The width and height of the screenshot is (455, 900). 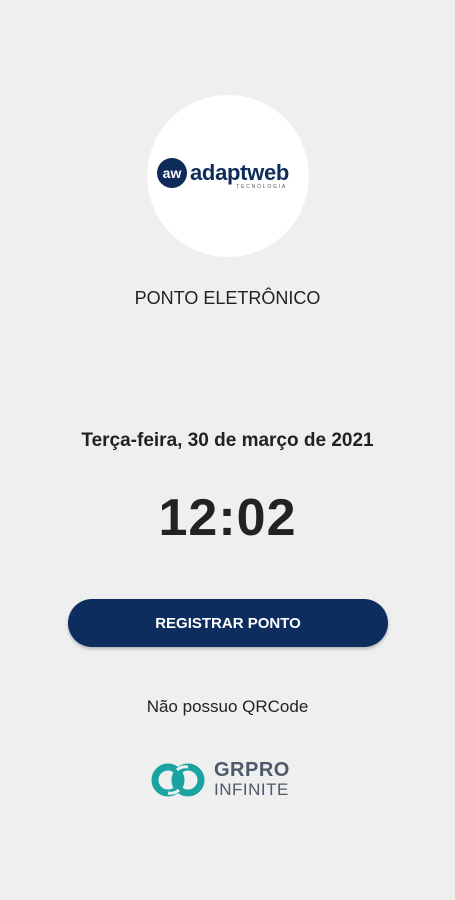 I want to click on footer-text: GRPRO INFINITE, so click(x=252, y=779).